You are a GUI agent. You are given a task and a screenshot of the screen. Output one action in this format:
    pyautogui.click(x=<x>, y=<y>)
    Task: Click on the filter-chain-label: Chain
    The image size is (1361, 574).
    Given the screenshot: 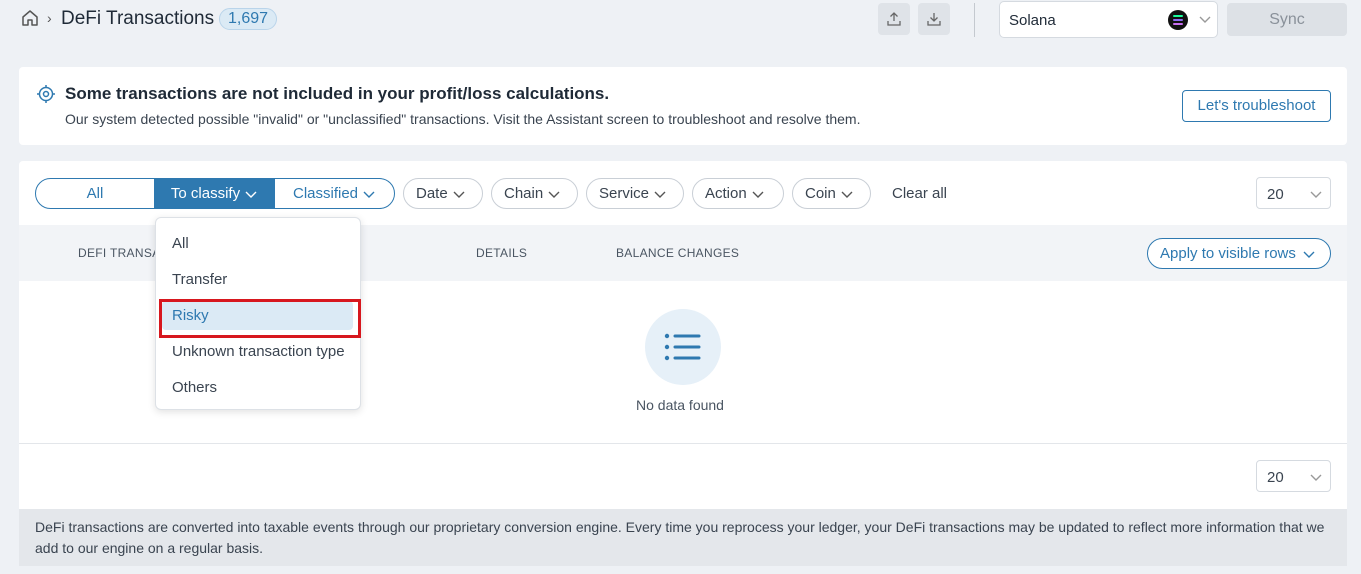 What is the action you would take?
    pyautogui.click(x=524, y=193)
    